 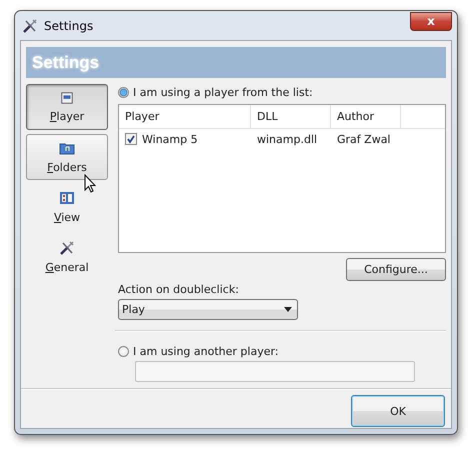 I want to click on column-header: DLL, so click(x=291, y=116).